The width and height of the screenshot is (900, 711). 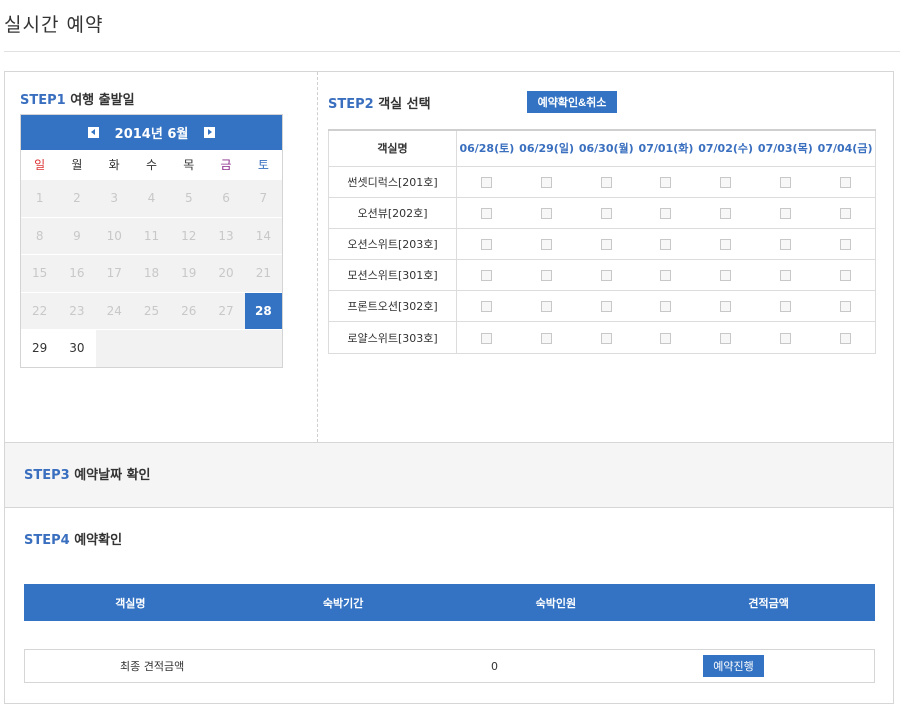 What do you see at coordinates (725, 148) in the screenshot?
I see `date-column-header: 07/02(수)` at bounding box center [725, 148].